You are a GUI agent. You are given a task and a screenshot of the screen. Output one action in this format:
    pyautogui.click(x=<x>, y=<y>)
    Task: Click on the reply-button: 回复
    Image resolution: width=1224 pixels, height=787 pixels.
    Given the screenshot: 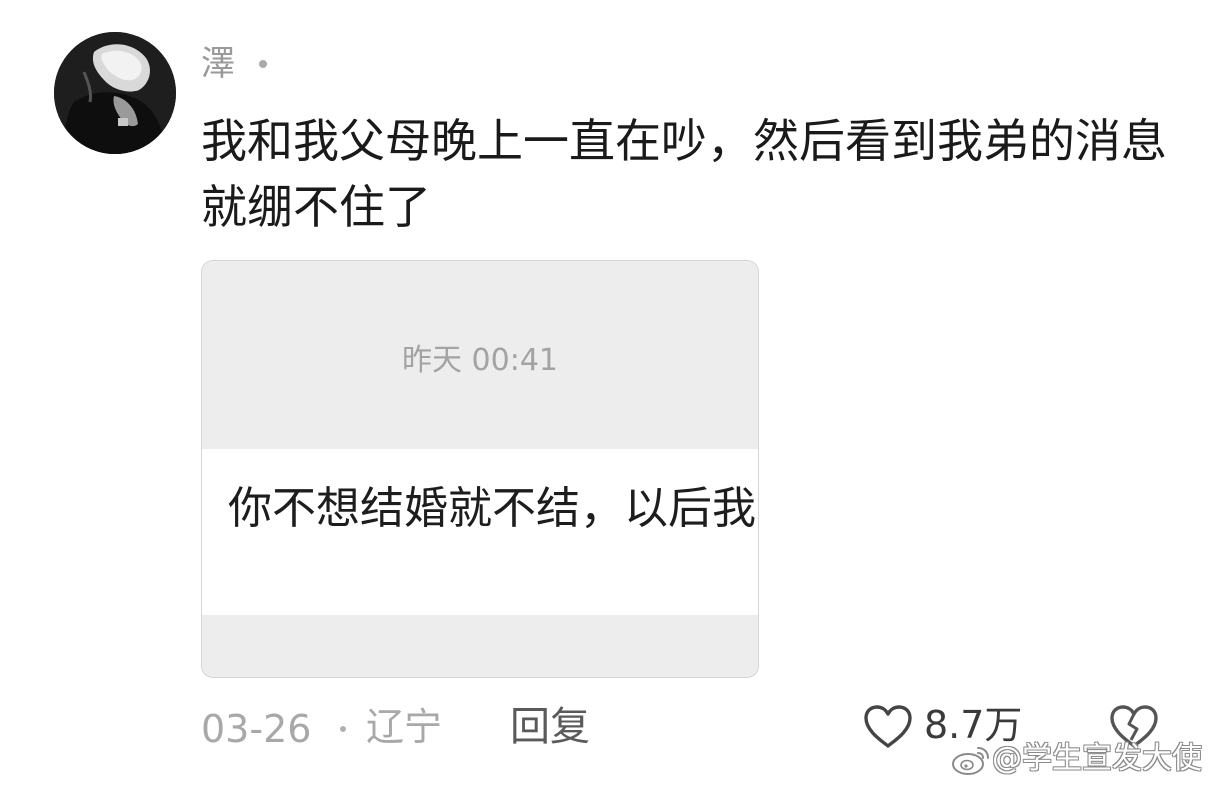 What is the action you would take?
    pyautogui.click(x=550, y=727)
    